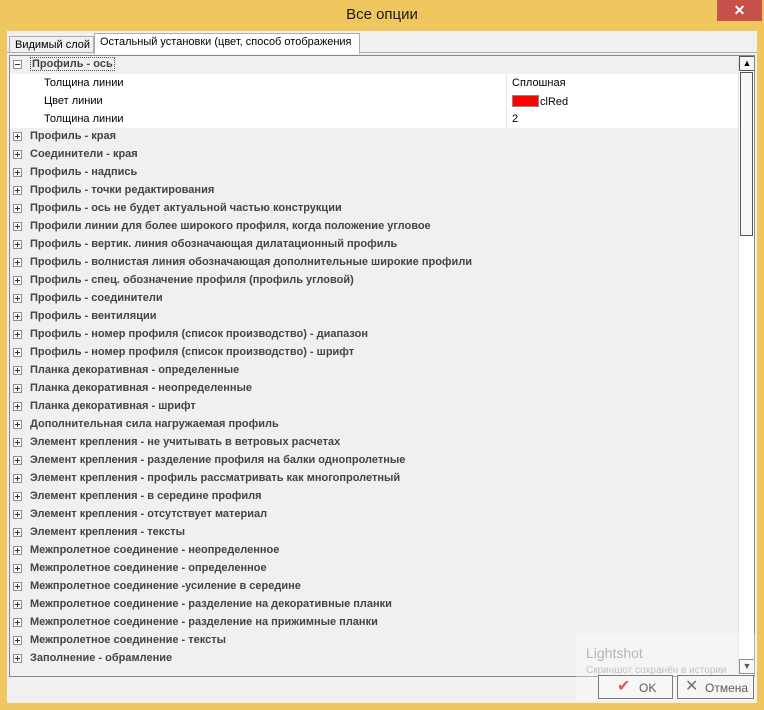  I want to click on scroll-up-icon: ▲, so click(746, 63).